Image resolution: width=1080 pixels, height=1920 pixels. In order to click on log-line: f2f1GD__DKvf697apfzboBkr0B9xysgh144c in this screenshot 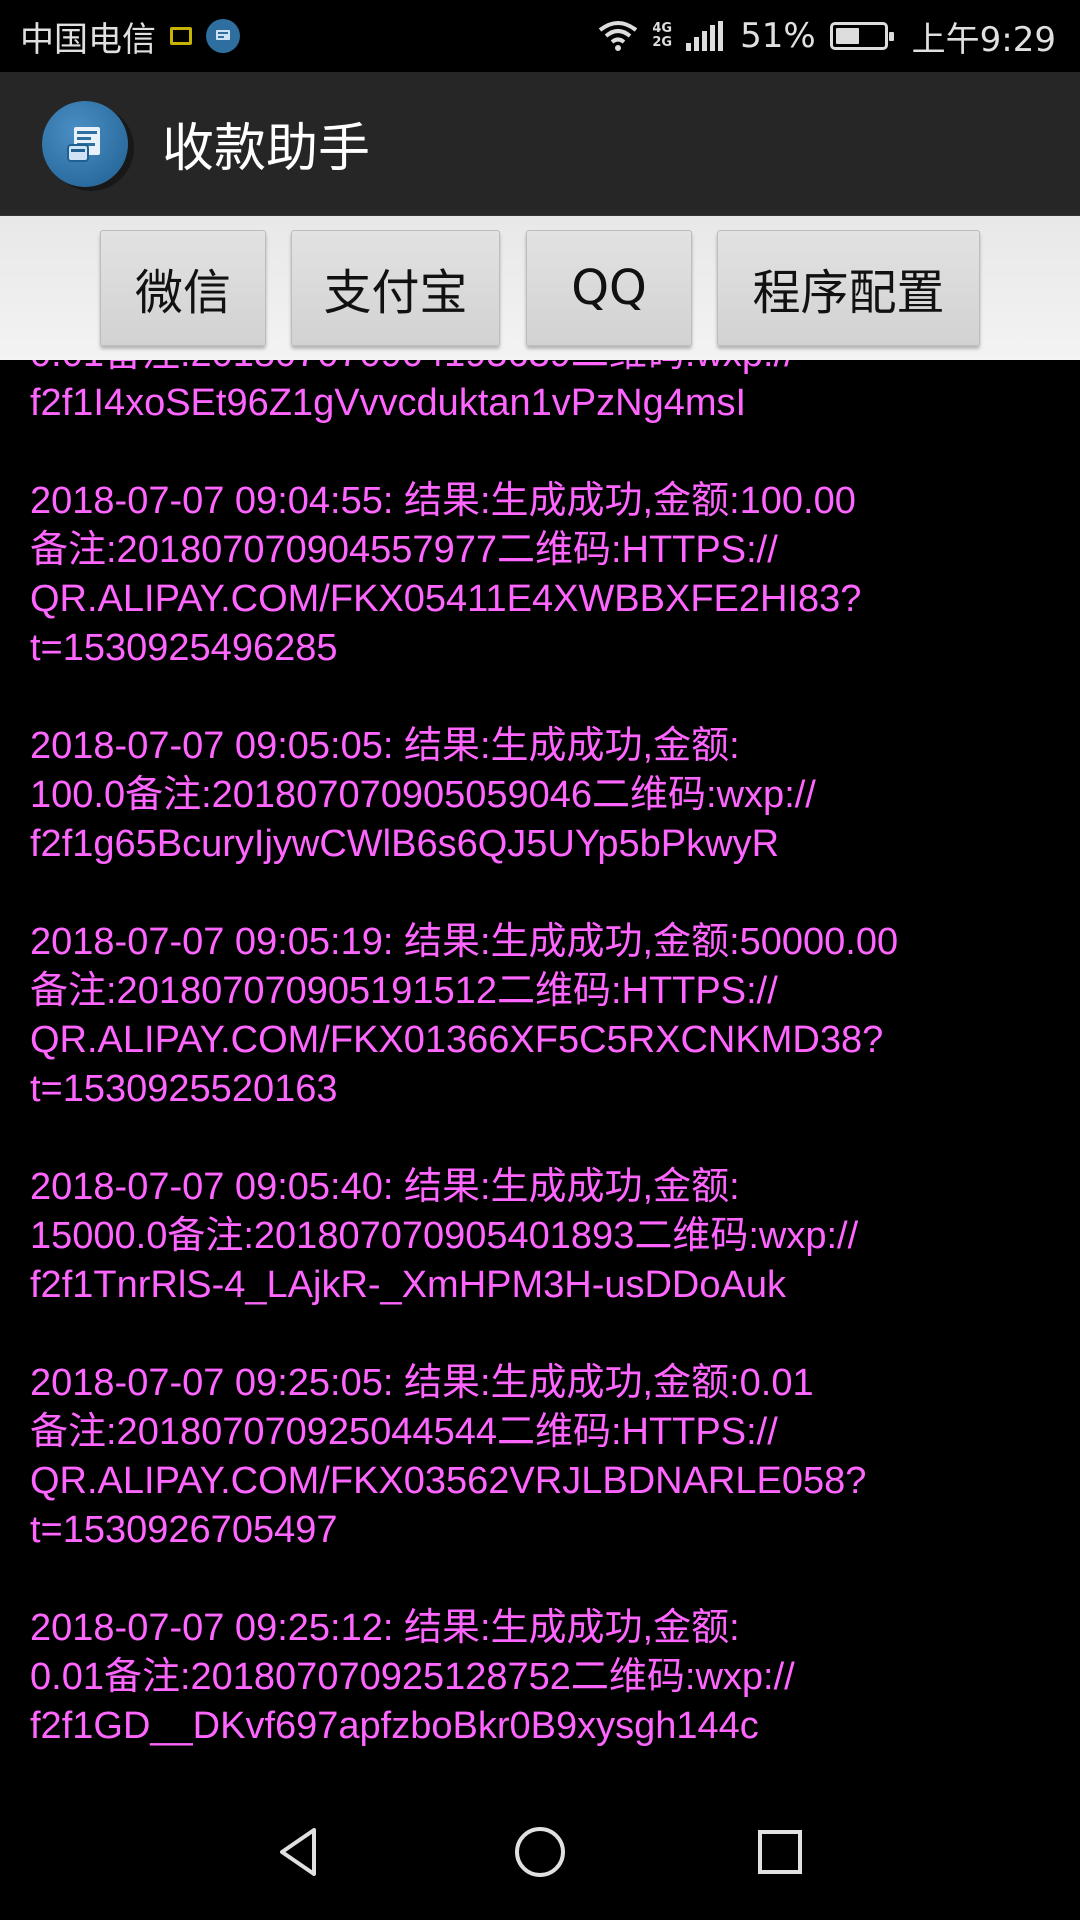, I will do `click(394, 1726)`.